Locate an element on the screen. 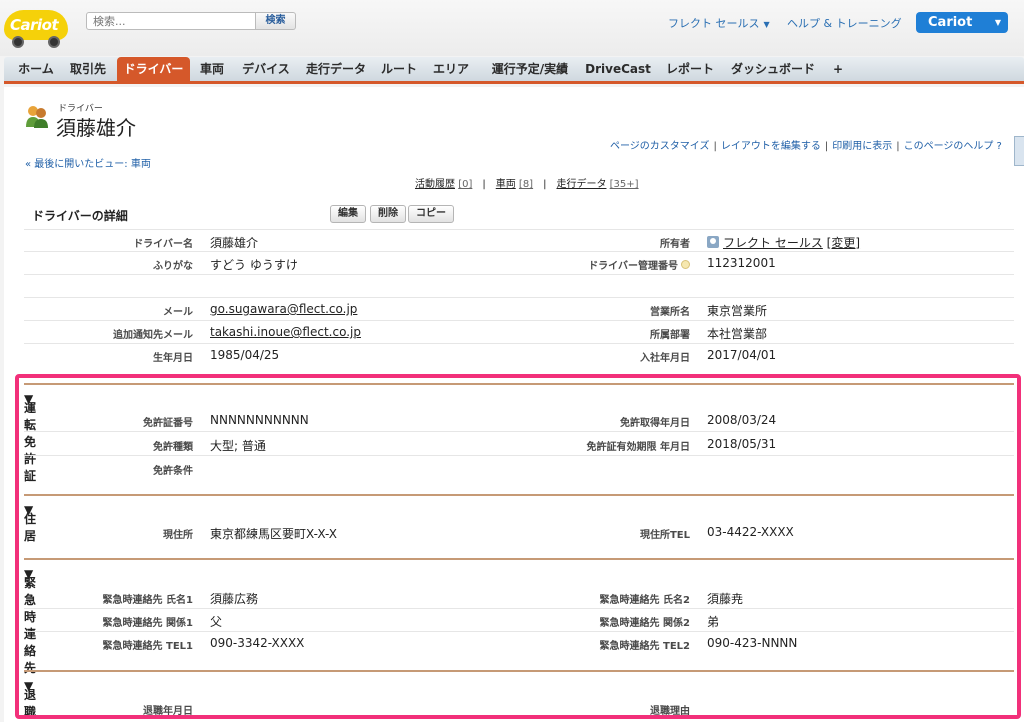 The width and height of the screenshot is (1024, 722). related-link-driving-data: 走行データ is located at coordinates (581, 184).